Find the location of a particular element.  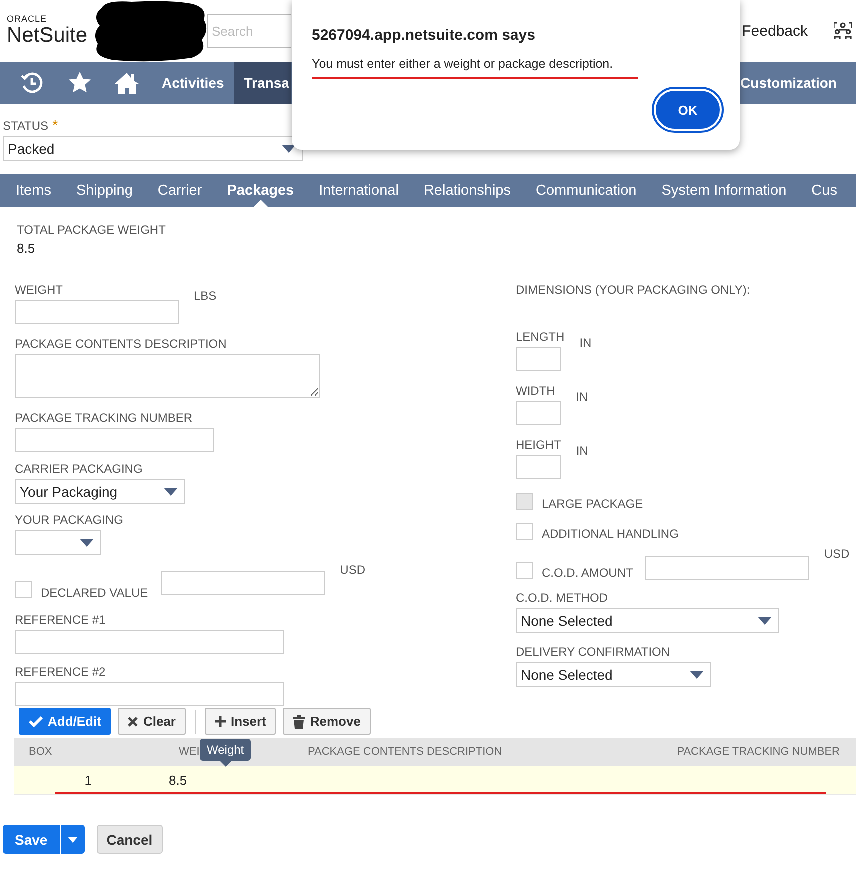

subtab: Carrier is located at coordinates (180, 190).